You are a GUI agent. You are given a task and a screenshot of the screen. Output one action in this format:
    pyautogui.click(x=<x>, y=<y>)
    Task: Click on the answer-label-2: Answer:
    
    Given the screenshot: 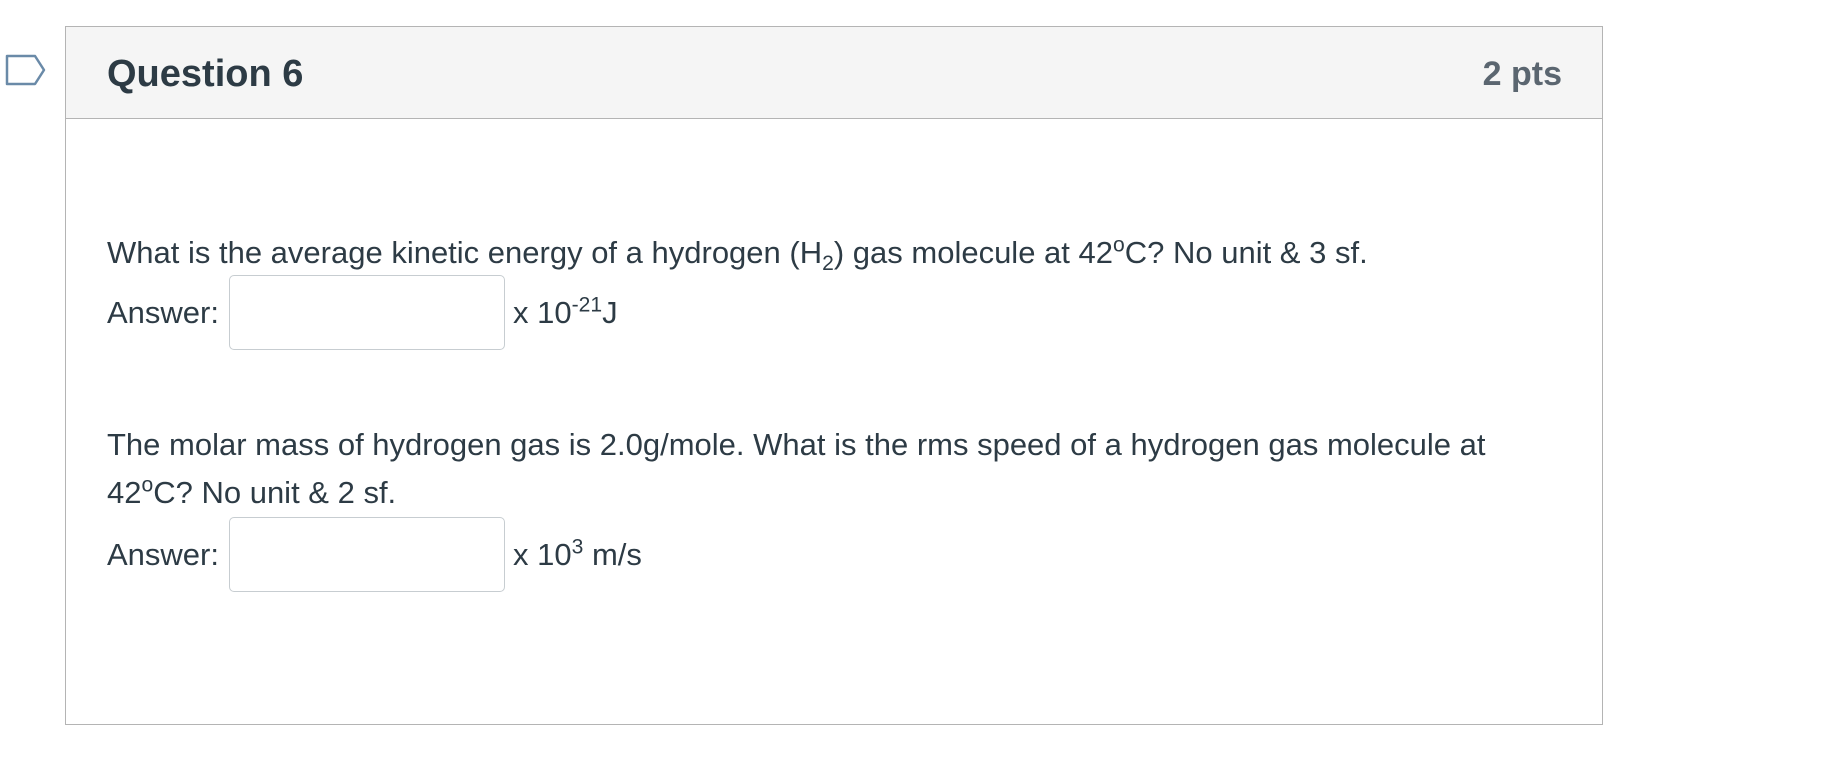 What is the action you would take?
    pyautogui.click(x=163, y=554)
    